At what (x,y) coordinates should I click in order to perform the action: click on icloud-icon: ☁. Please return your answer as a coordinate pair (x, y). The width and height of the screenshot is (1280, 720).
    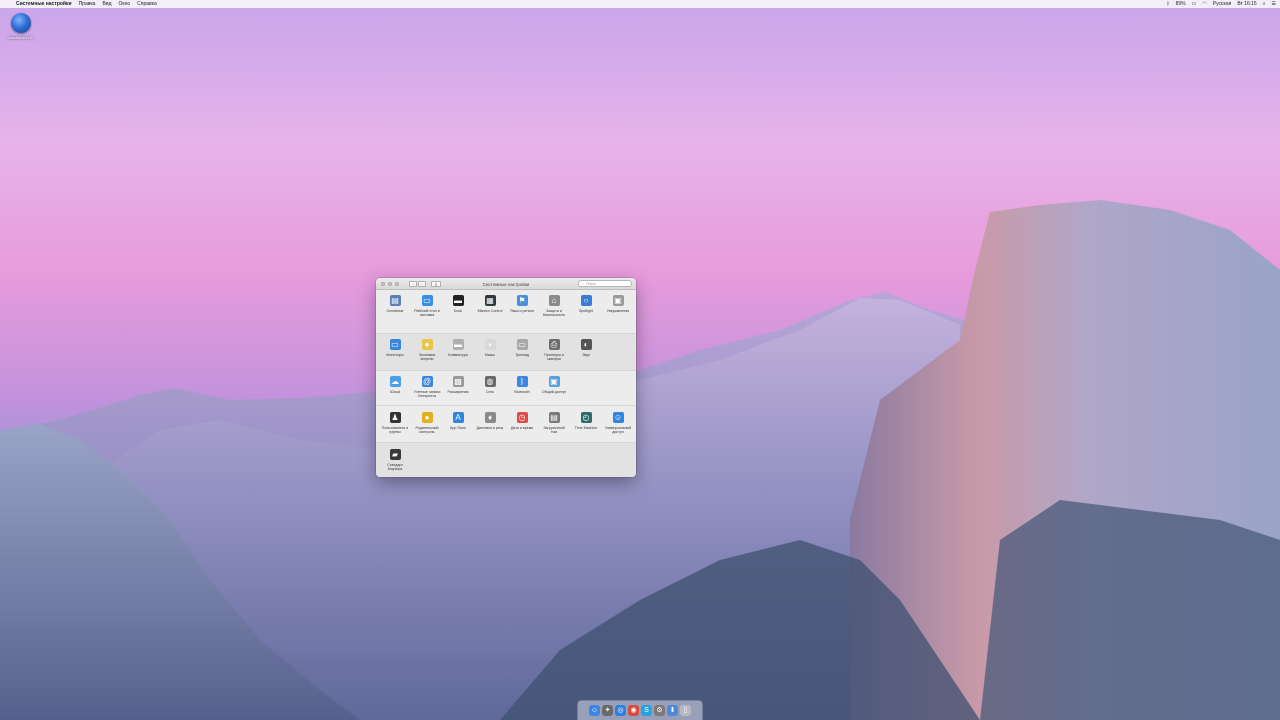
    Looking at the image, I should click on (395, 381).